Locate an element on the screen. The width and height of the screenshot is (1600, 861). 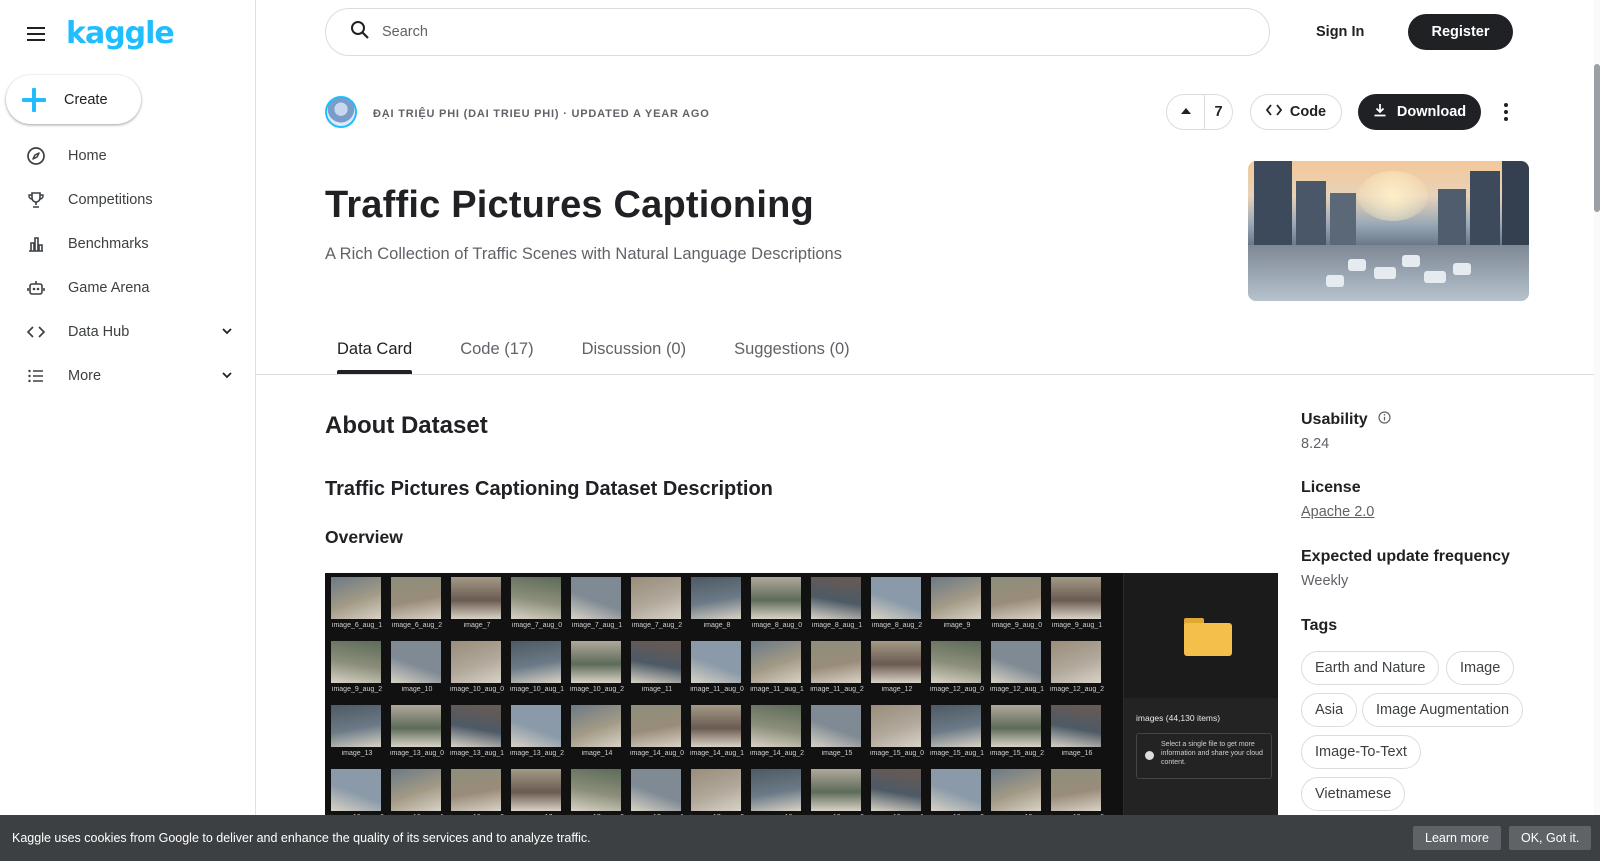
thumbnail-item: image_17_aug_0 is located at coordinates (597, 791).